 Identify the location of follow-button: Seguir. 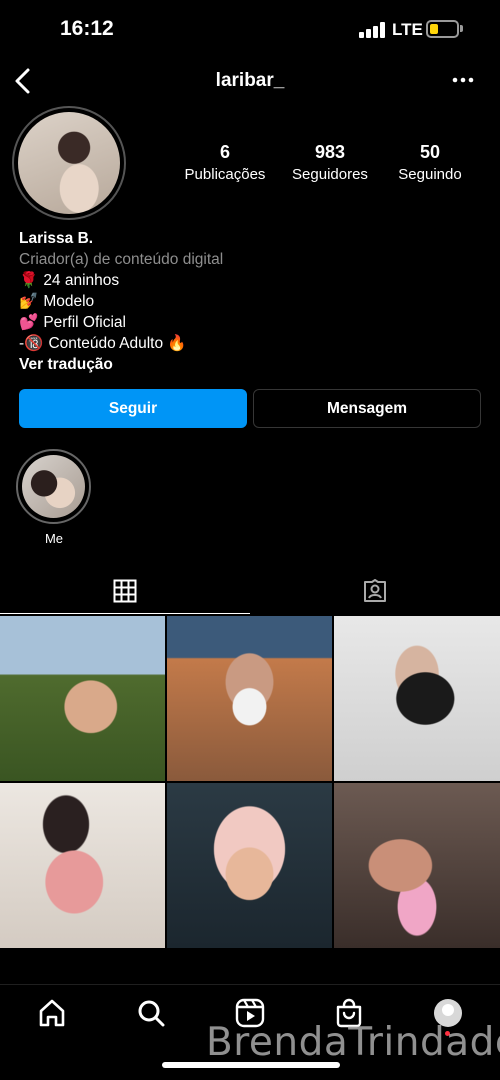
(133, 408).